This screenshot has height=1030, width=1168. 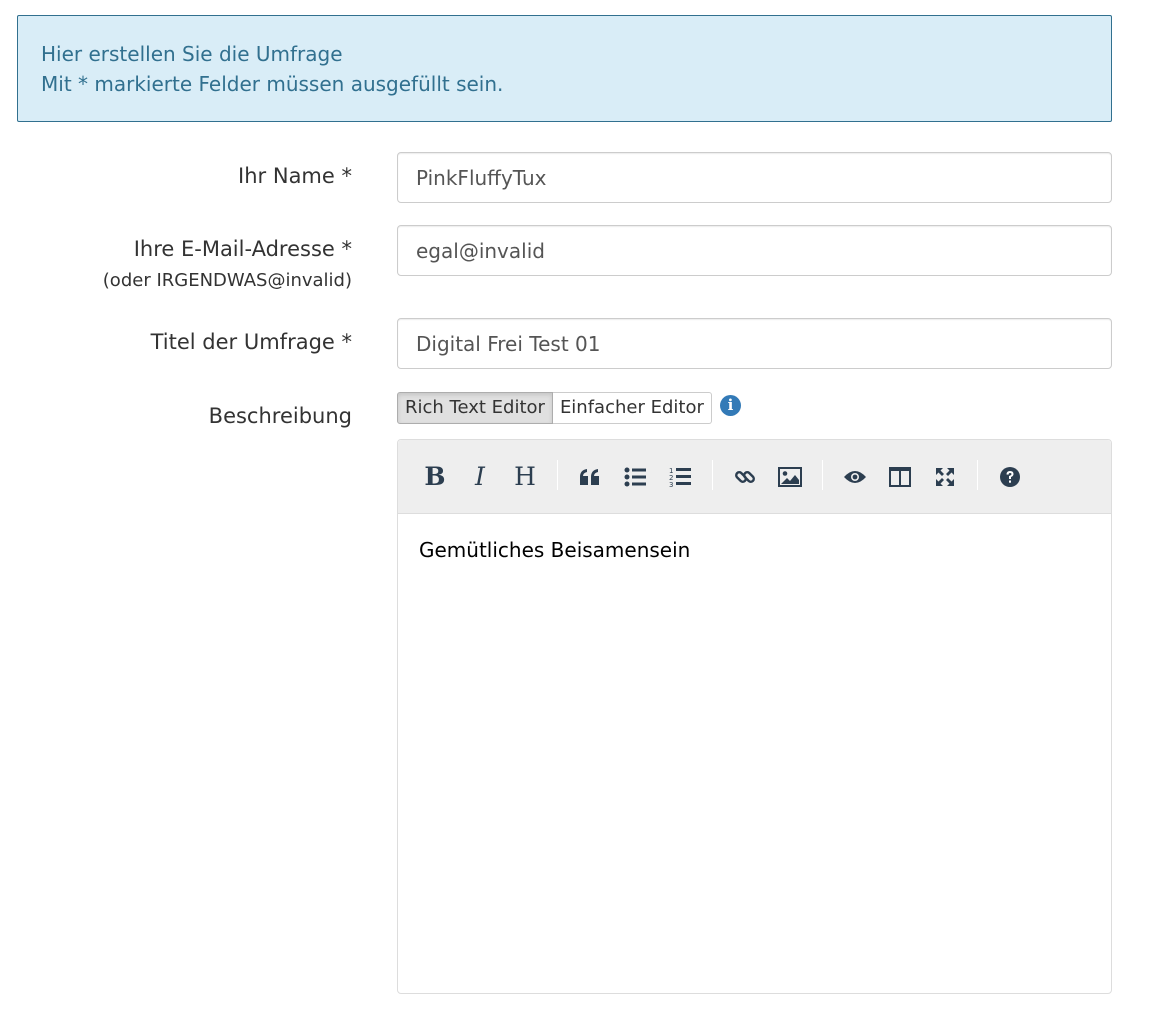 I want to click on preview-icon, so click(x=855, y=477).